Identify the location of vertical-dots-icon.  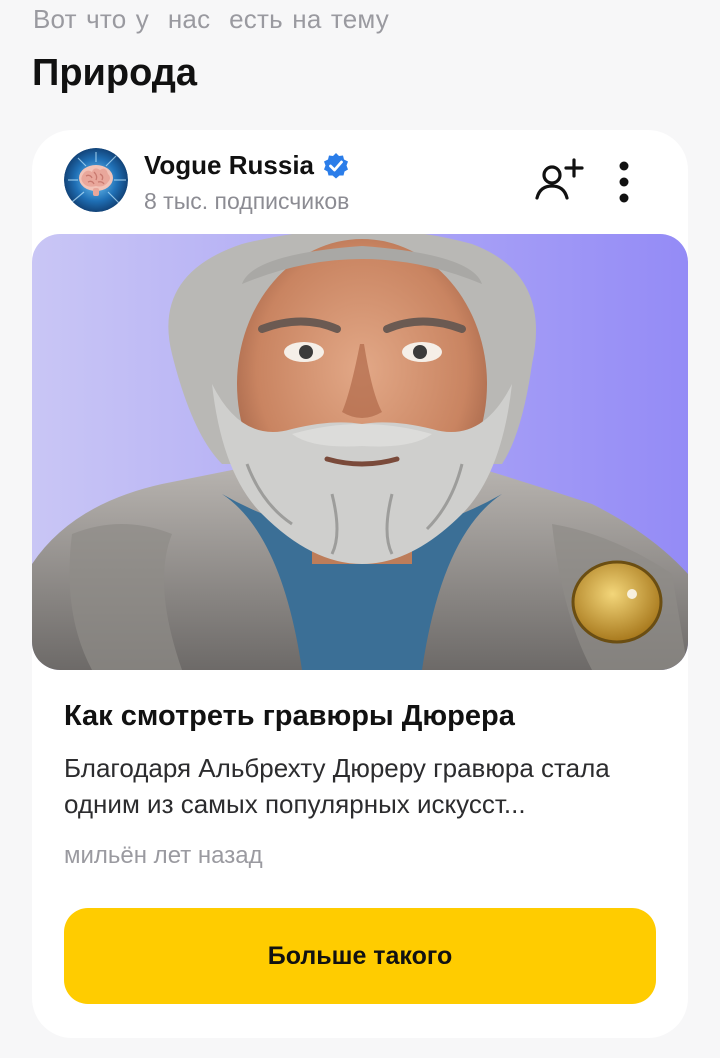
(624, 182).